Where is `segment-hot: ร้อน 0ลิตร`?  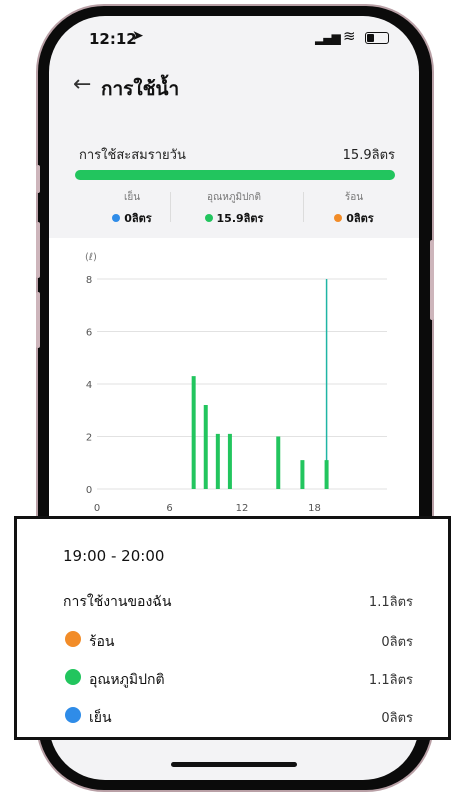 segment-hot: ร้อน 0ลิตร is located at coordinates (354, 208).